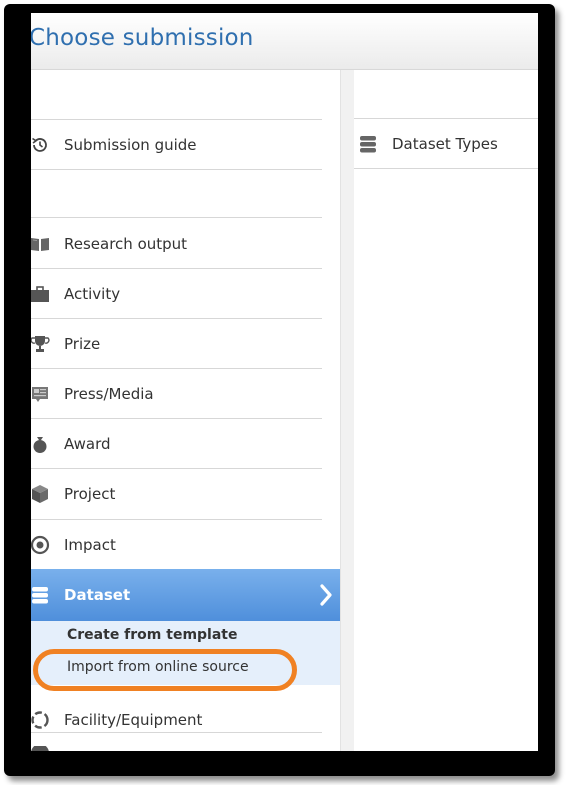  I want to click on menu-item-impact: Impact, so click(176, 544).